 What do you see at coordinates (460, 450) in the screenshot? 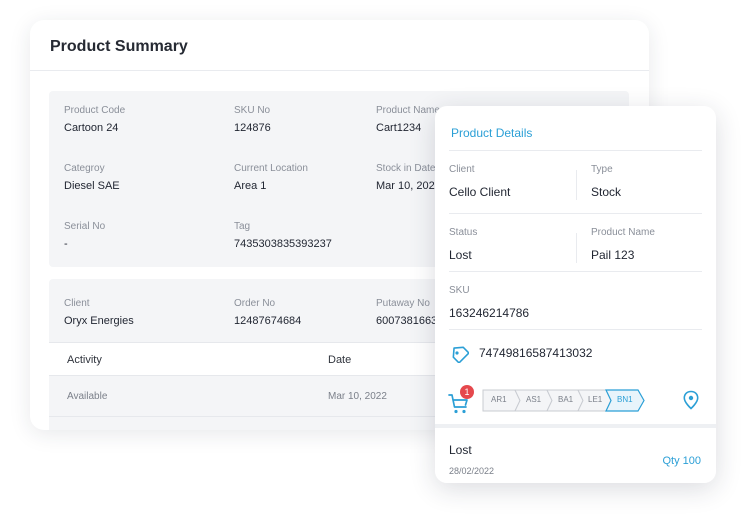
I see `footer-status: Lost` at bounding box center [460, 450].